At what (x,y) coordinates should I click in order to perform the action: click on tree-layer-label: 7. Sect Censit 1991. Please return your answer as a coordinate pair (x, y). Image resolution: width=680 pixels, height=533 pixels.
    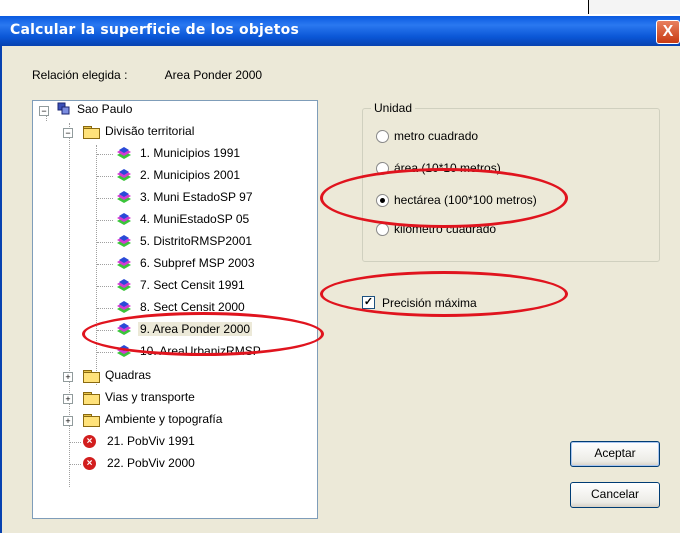
    Looking at the image, I should click on (192, 285).